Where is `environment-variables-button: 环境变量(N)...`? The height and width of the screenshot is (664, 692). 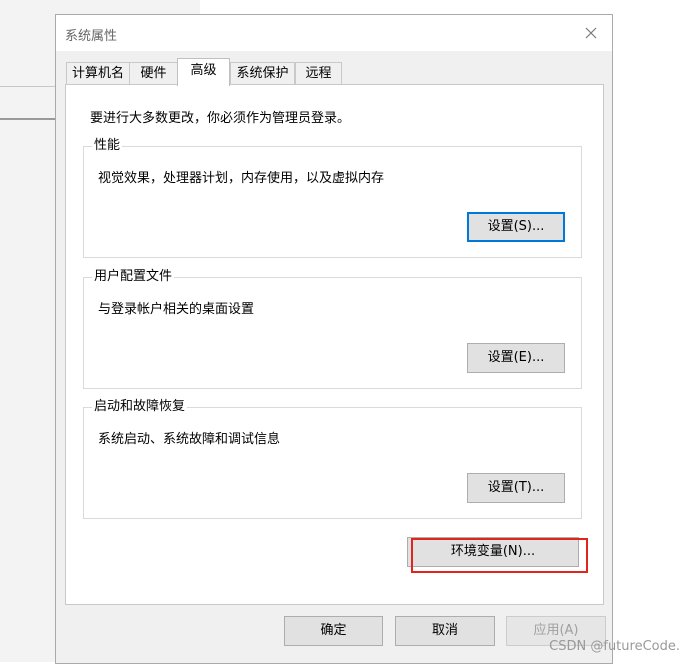
environment-variables-button: 环境变量(N)... is located at coordinates (493, 552).